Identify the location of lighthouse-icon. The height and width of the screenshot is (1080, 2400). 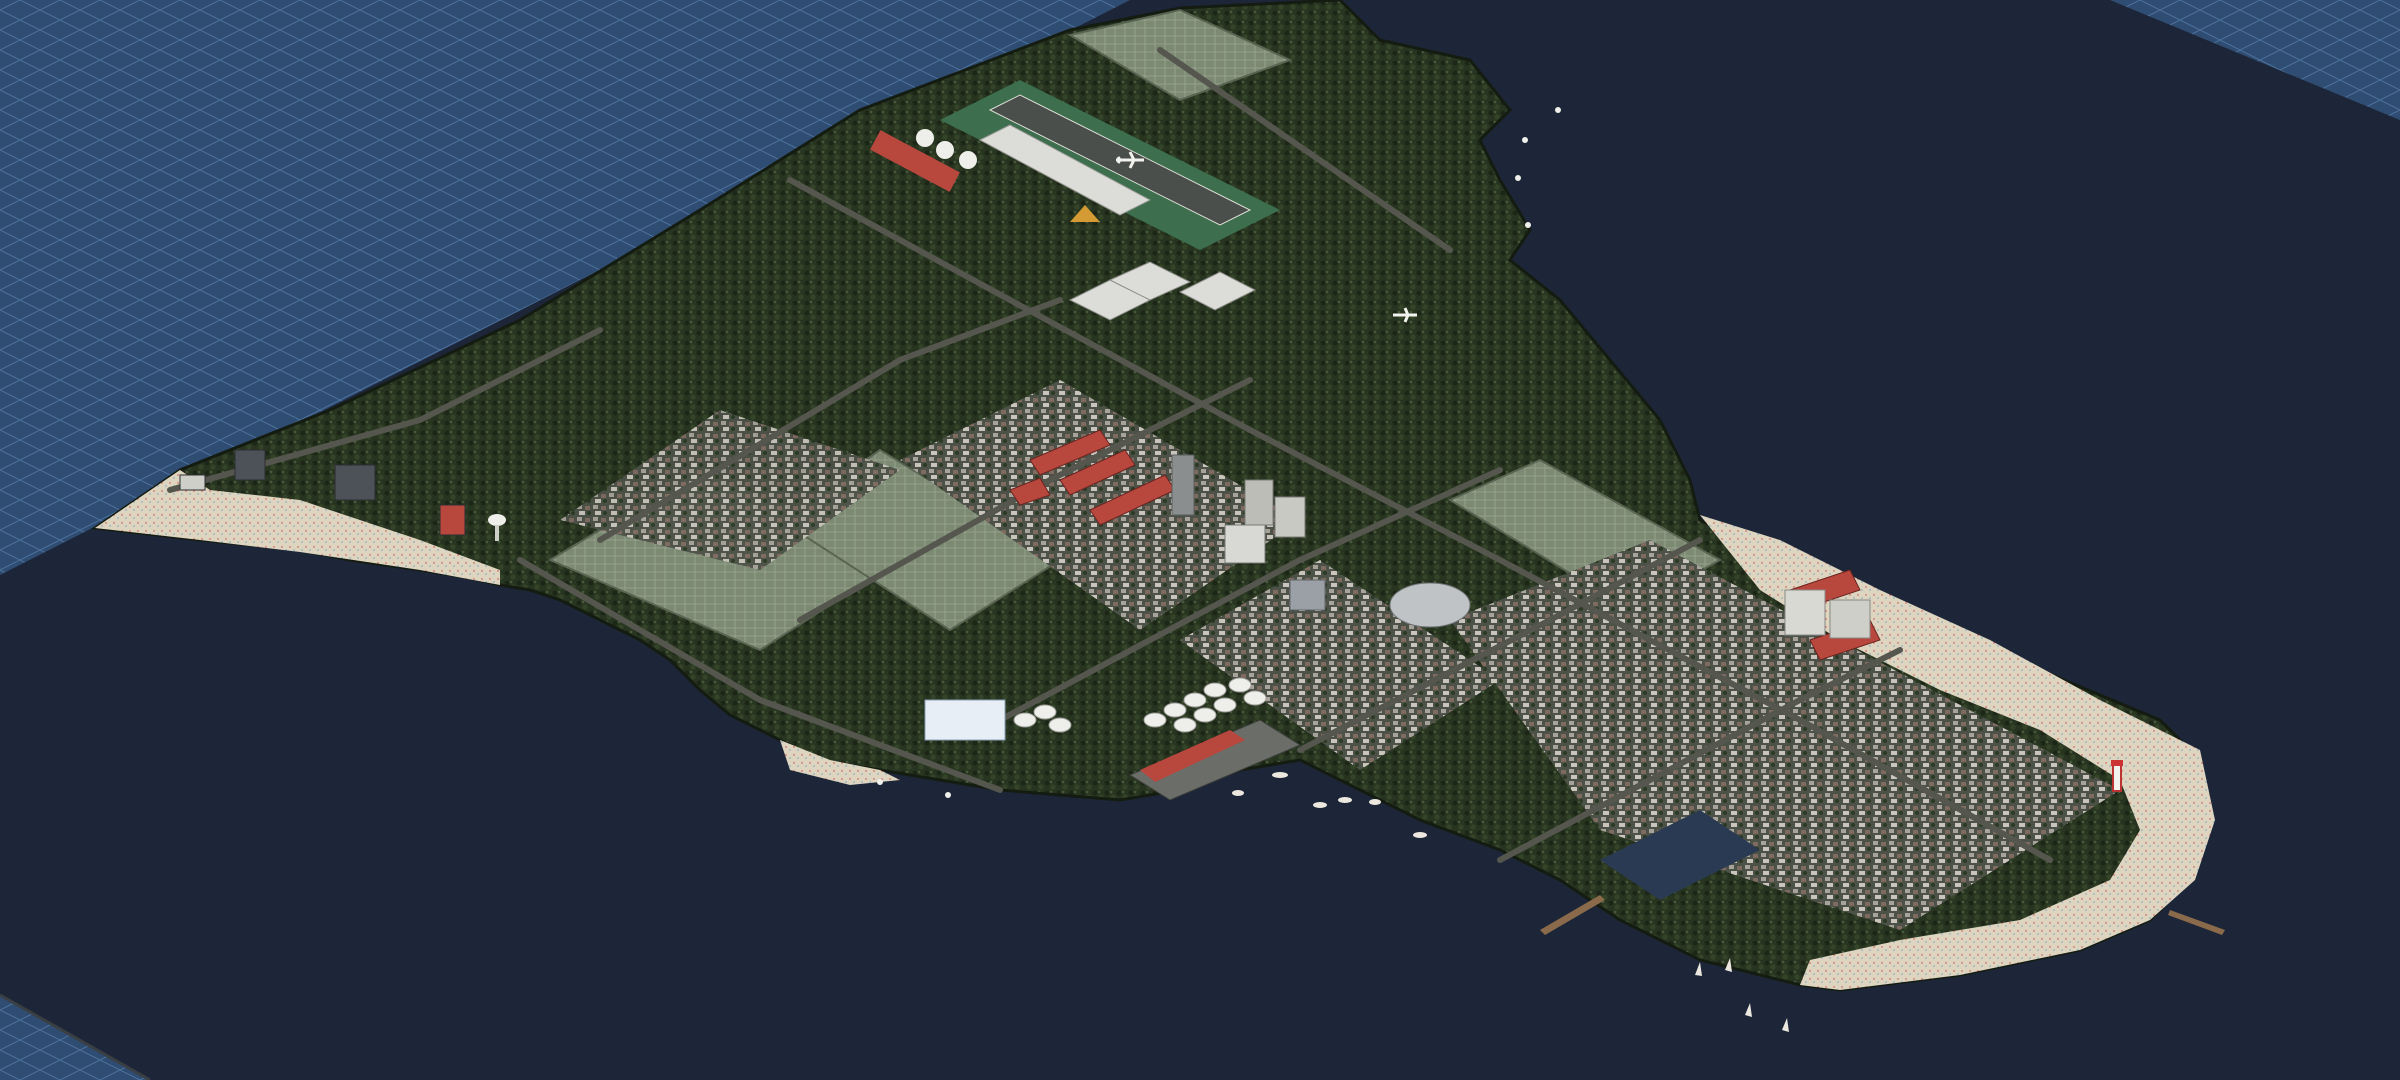
(2117, 776).